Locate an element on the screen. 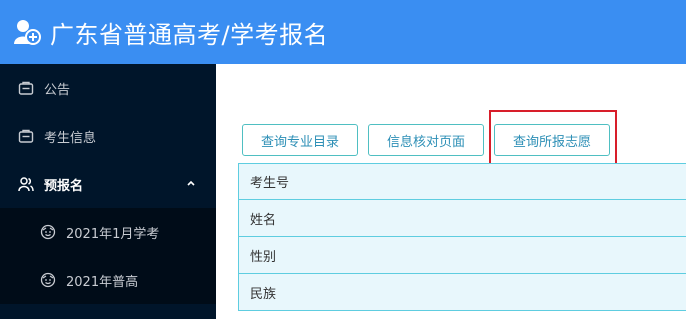 The width and height of the screenshot is (686, 319). table-row-ethnicity: 民族 is located at coordinates (462, 292).